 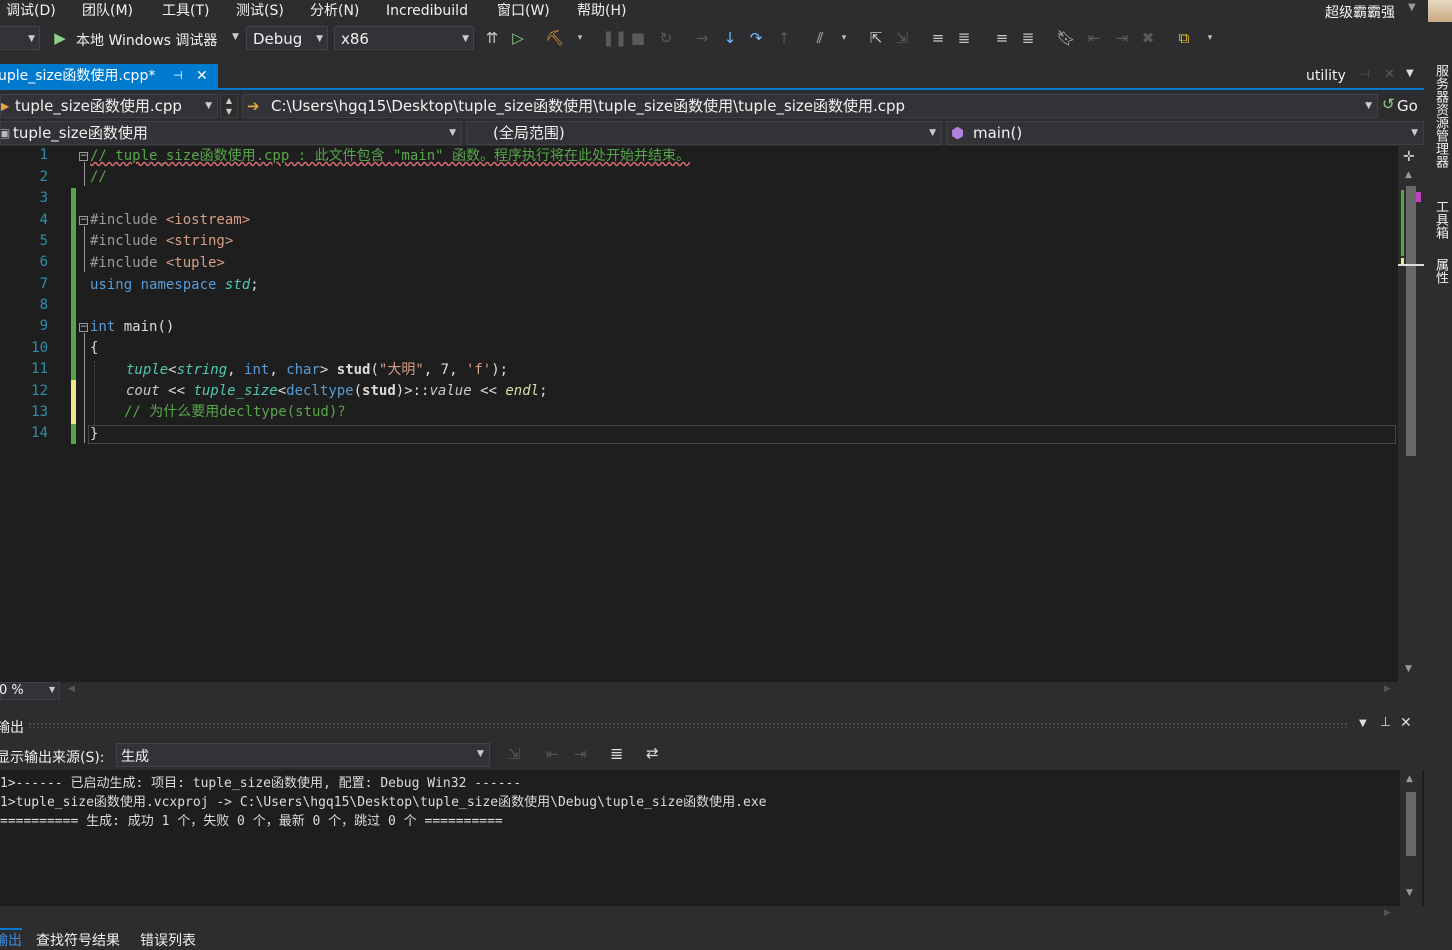 I want to click on server-explorer-tab: 服务器资源管理器, so click(x=1440, y=116).